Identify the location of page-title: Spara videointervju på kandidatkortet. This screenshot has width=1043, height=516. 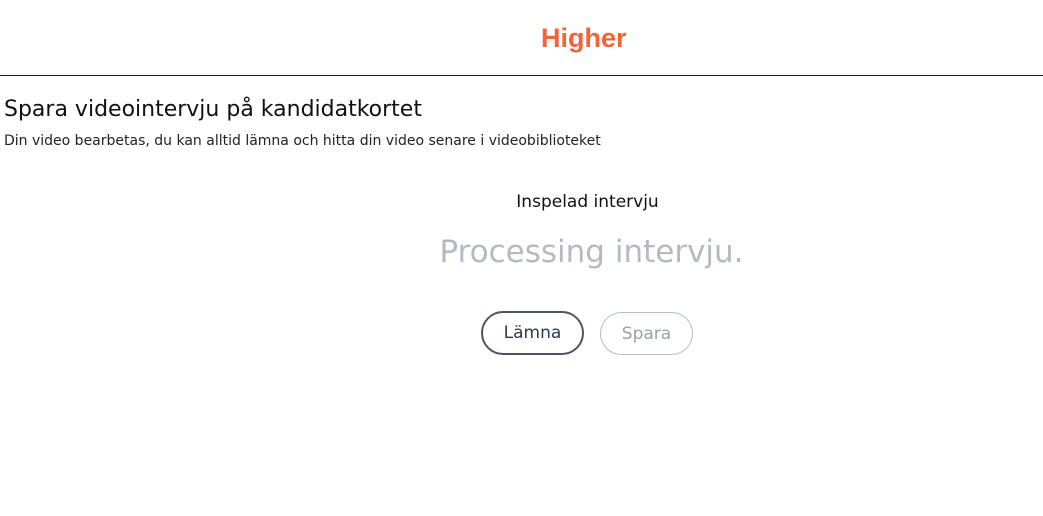
(213, 109).